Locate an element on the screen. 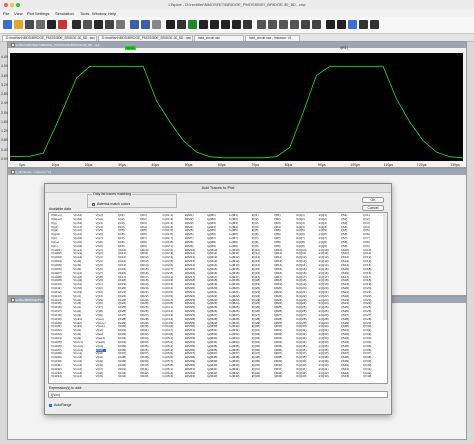  drag-icon is located at coordinates (272, 24).